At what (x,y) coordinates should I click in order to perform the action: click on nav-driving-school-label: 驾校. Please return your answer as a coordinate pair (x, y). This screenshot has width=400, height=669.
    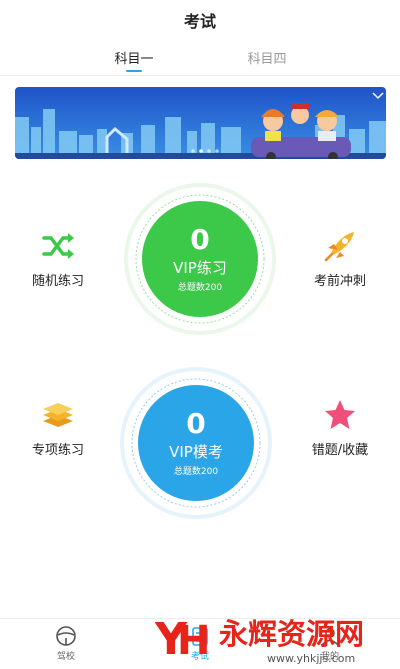
    Looking at the image, I should click on (65, 657).